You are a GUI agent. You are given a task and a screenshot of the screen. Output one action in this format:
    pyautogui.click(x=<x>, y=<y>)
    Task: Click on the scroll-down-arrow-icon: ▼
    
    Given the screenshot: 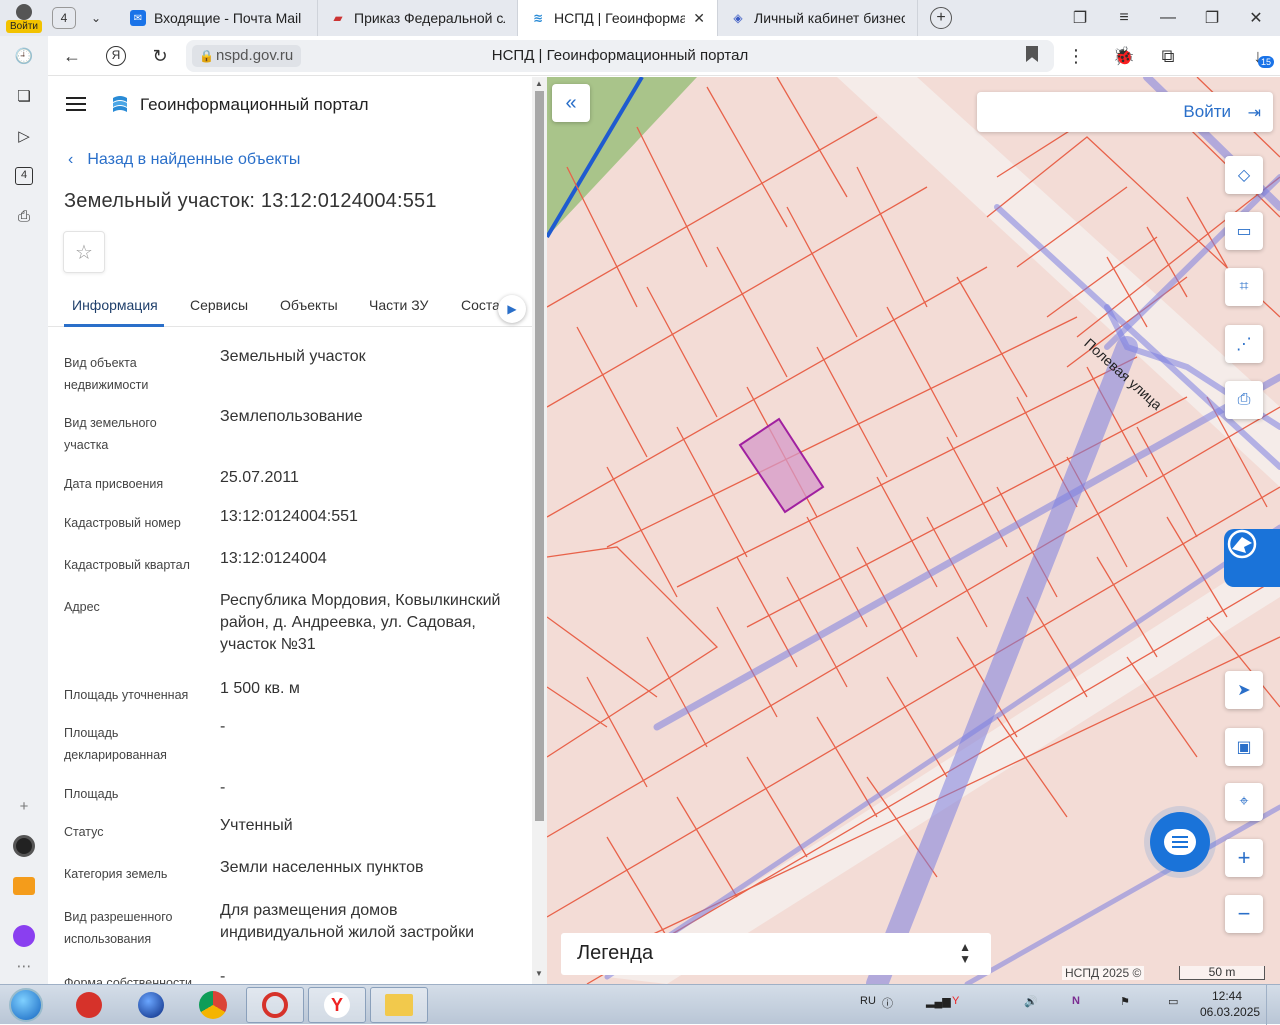 What is the action you would take?
    pyautogui.click(x=539, y=973)
    